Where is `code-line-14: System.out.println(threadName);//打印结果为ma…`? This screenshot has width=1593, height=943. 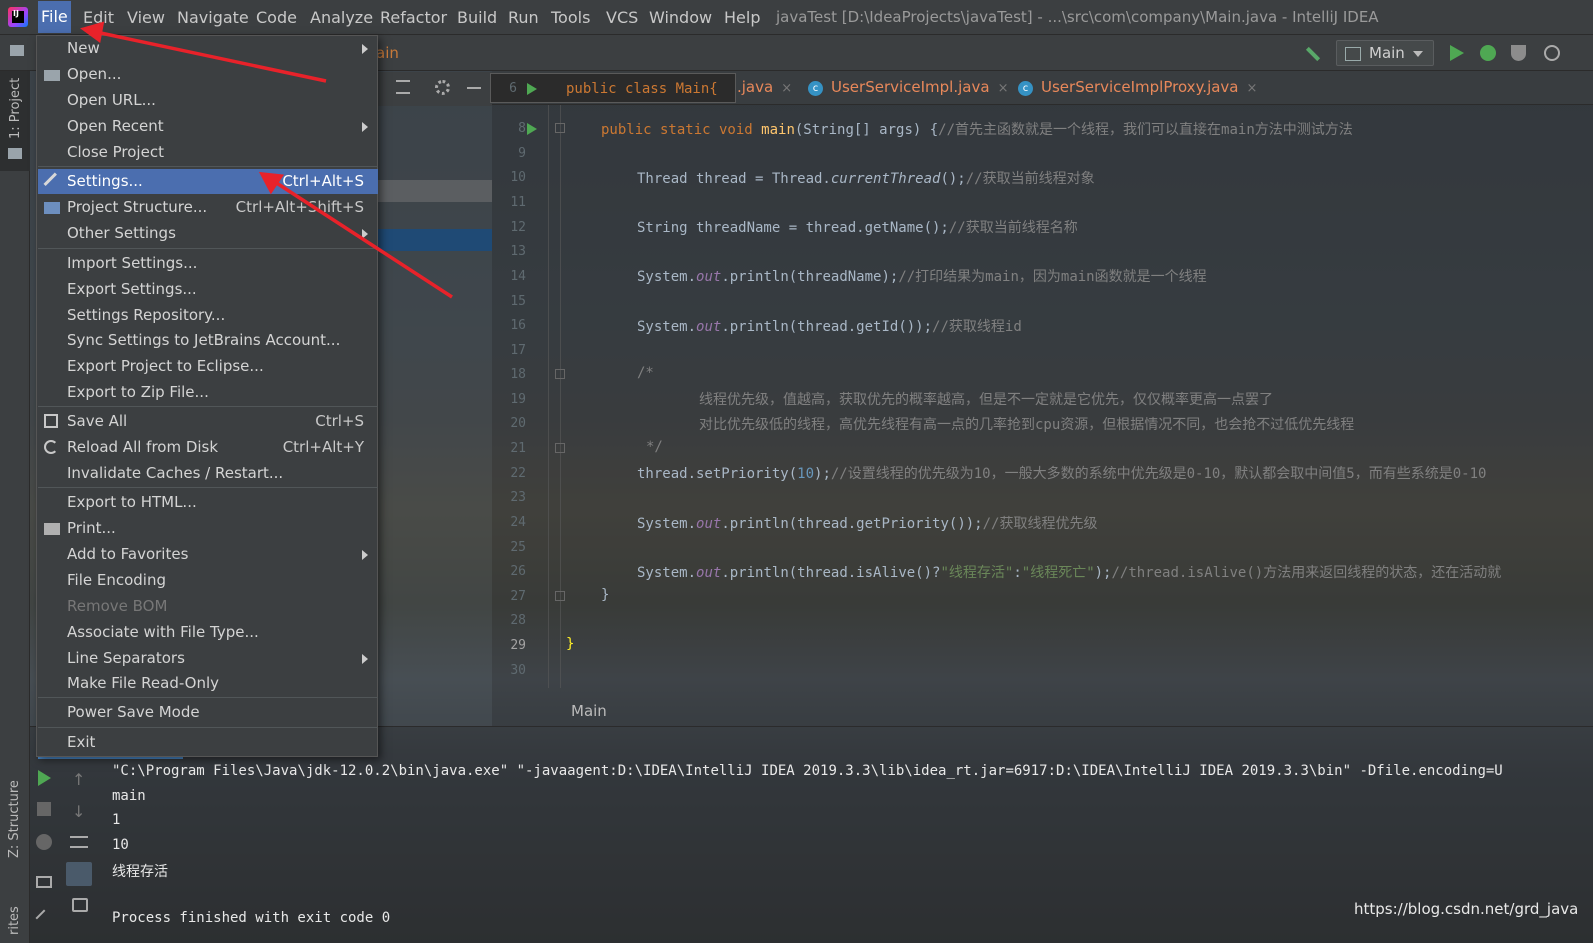
code-line-14: System.out.println(threadName);//打印结果为ma… is located at coordinates (922, 276).